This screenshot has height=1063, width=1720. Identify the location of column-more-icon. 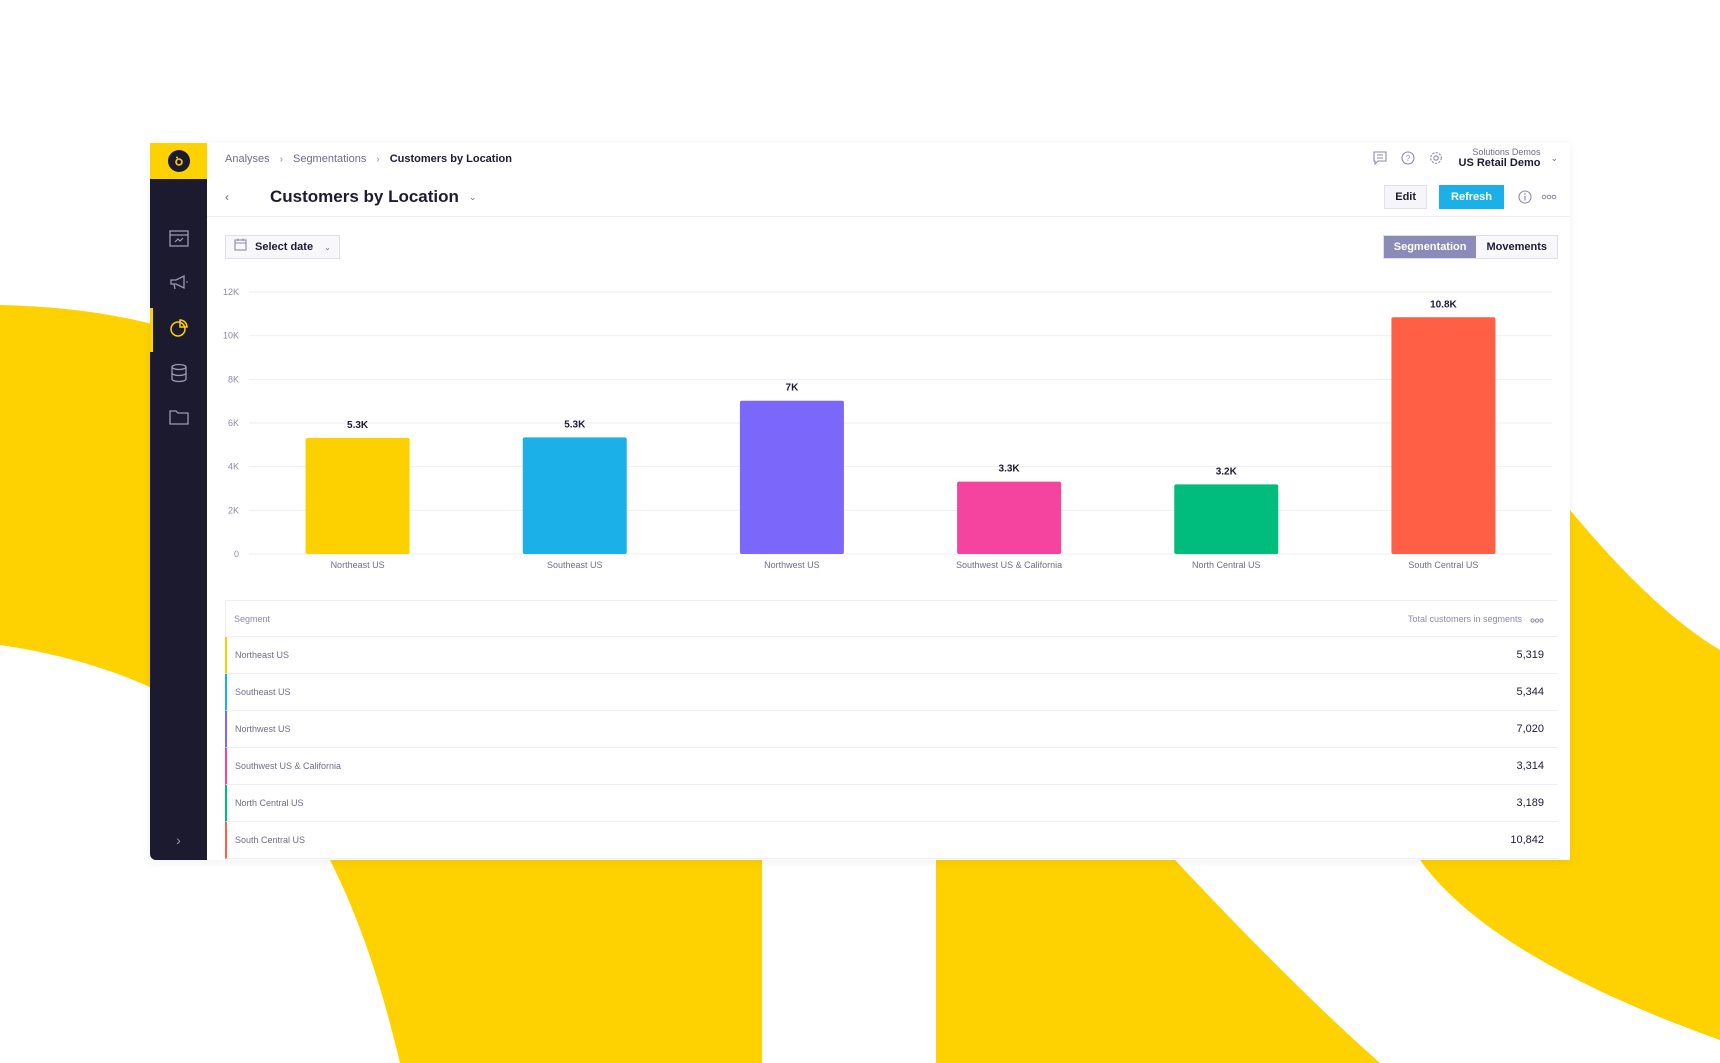
(1537, 619).